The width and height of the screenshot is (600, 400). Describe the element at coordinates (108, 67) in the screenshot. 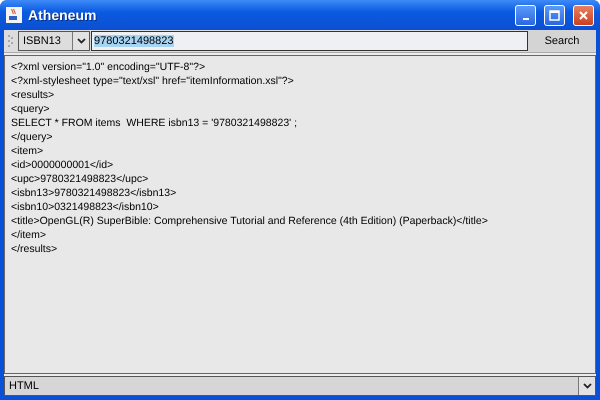

I see `text-line: <?xml version="1.0" encoding="UTF-8"?>` at that location.